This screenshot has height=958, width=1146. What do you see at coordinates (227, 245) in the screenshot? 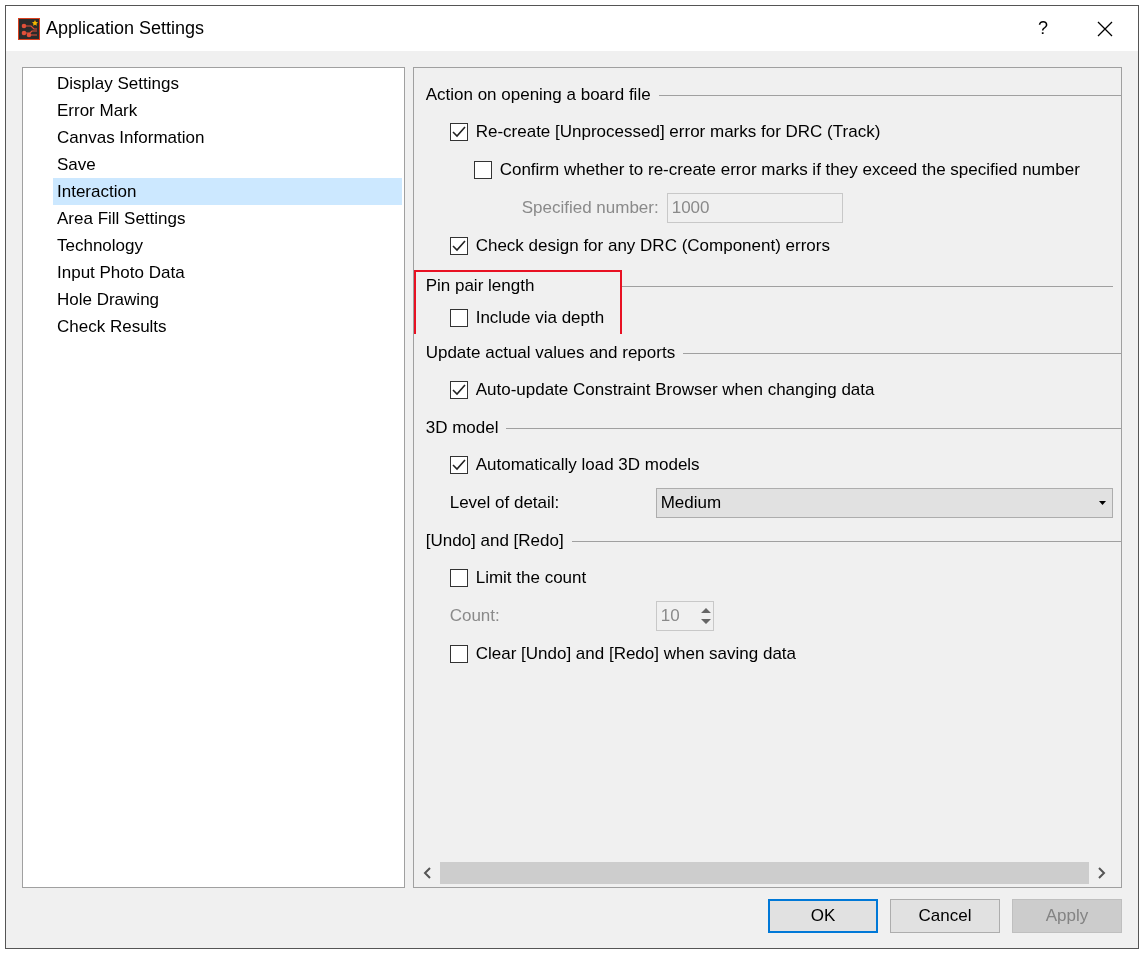
I see `category-item: Technology` at bounding box center [227, 245].